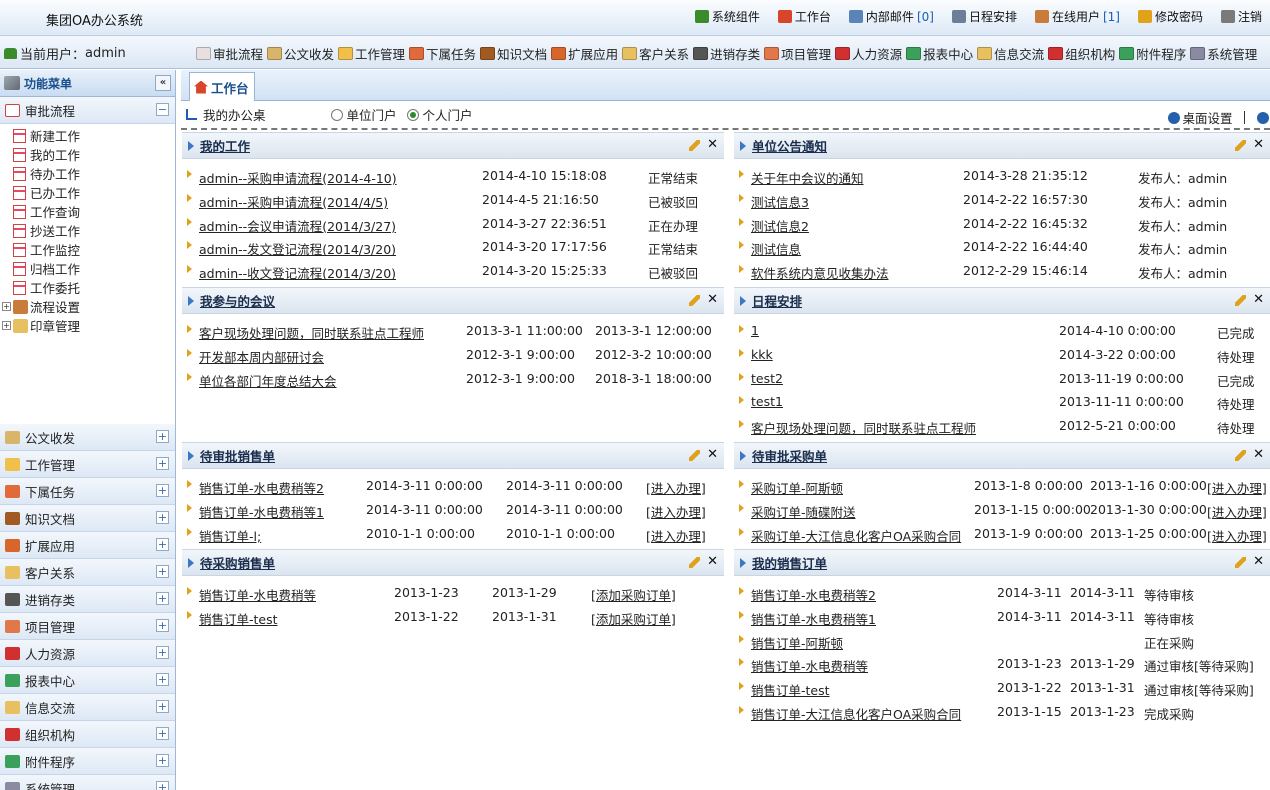  Describe the element at coordinates (442, 53) in the screenshot. I see `module-3: 下属任务` at that location.